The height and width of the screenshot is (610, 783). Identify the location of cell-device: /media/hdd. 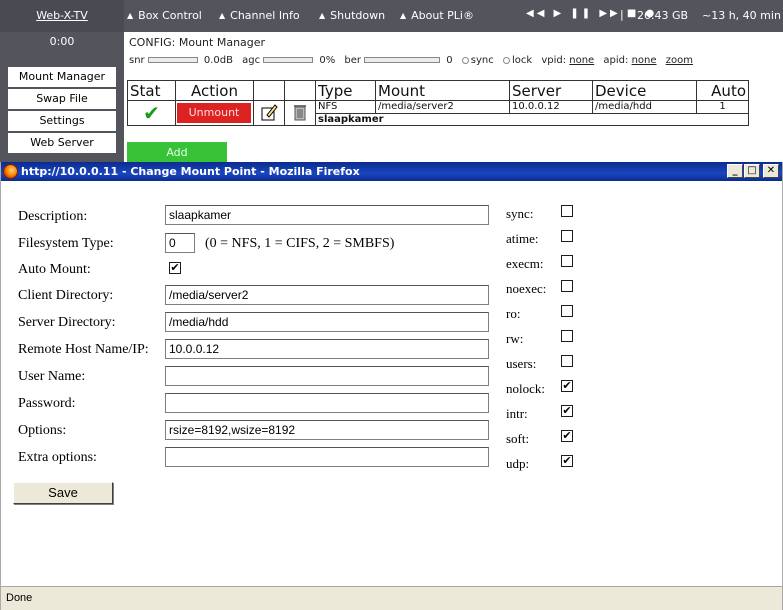
(644, 107).